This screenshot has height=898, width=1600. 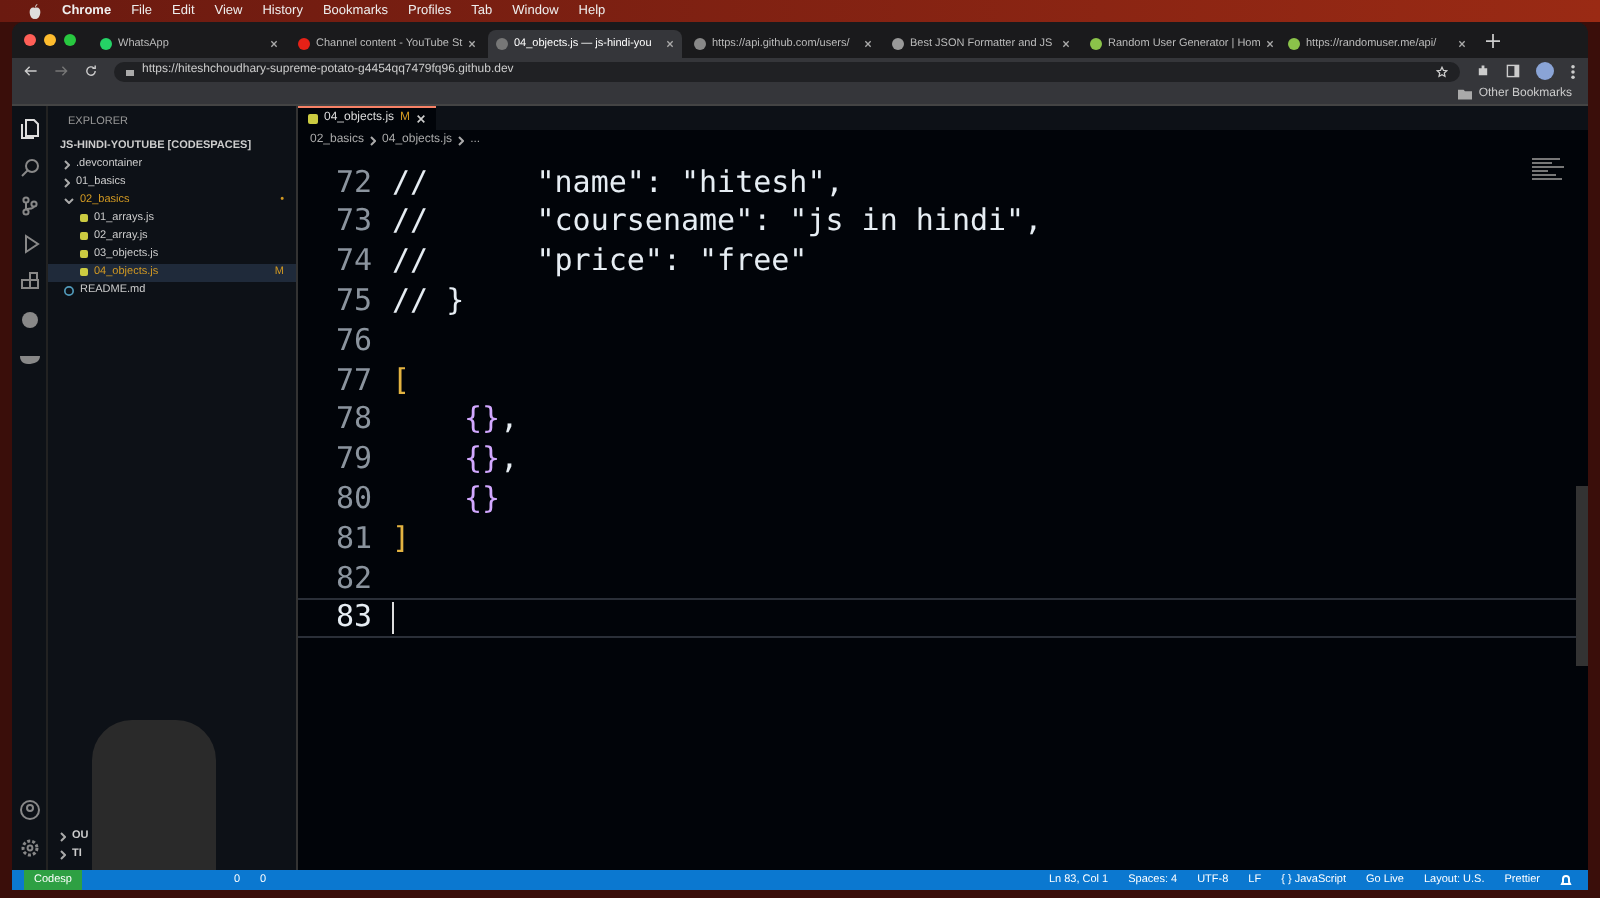 I want to click on line-number: 83, so click(x=353, y=617).